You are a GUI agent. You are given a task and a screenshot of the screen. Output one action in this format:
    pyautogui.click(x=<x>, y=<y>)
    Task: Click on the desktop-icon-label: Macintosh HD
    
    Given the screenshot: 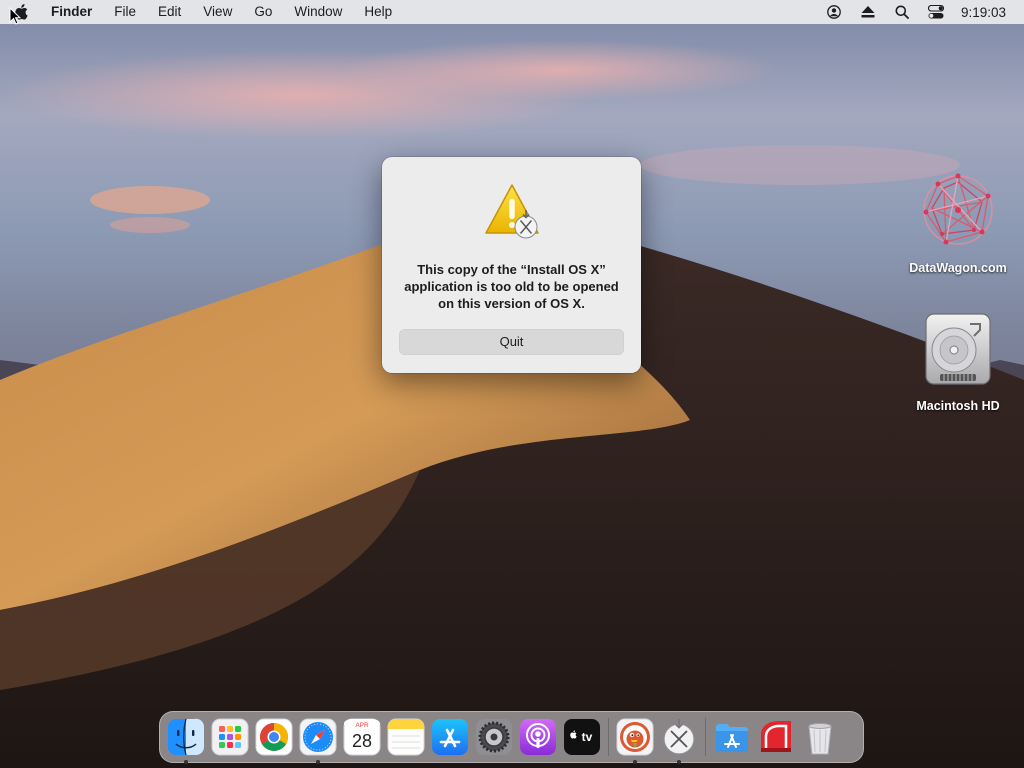 What is the action you would take?
    pyautogui.click(x=958, y=406)
    